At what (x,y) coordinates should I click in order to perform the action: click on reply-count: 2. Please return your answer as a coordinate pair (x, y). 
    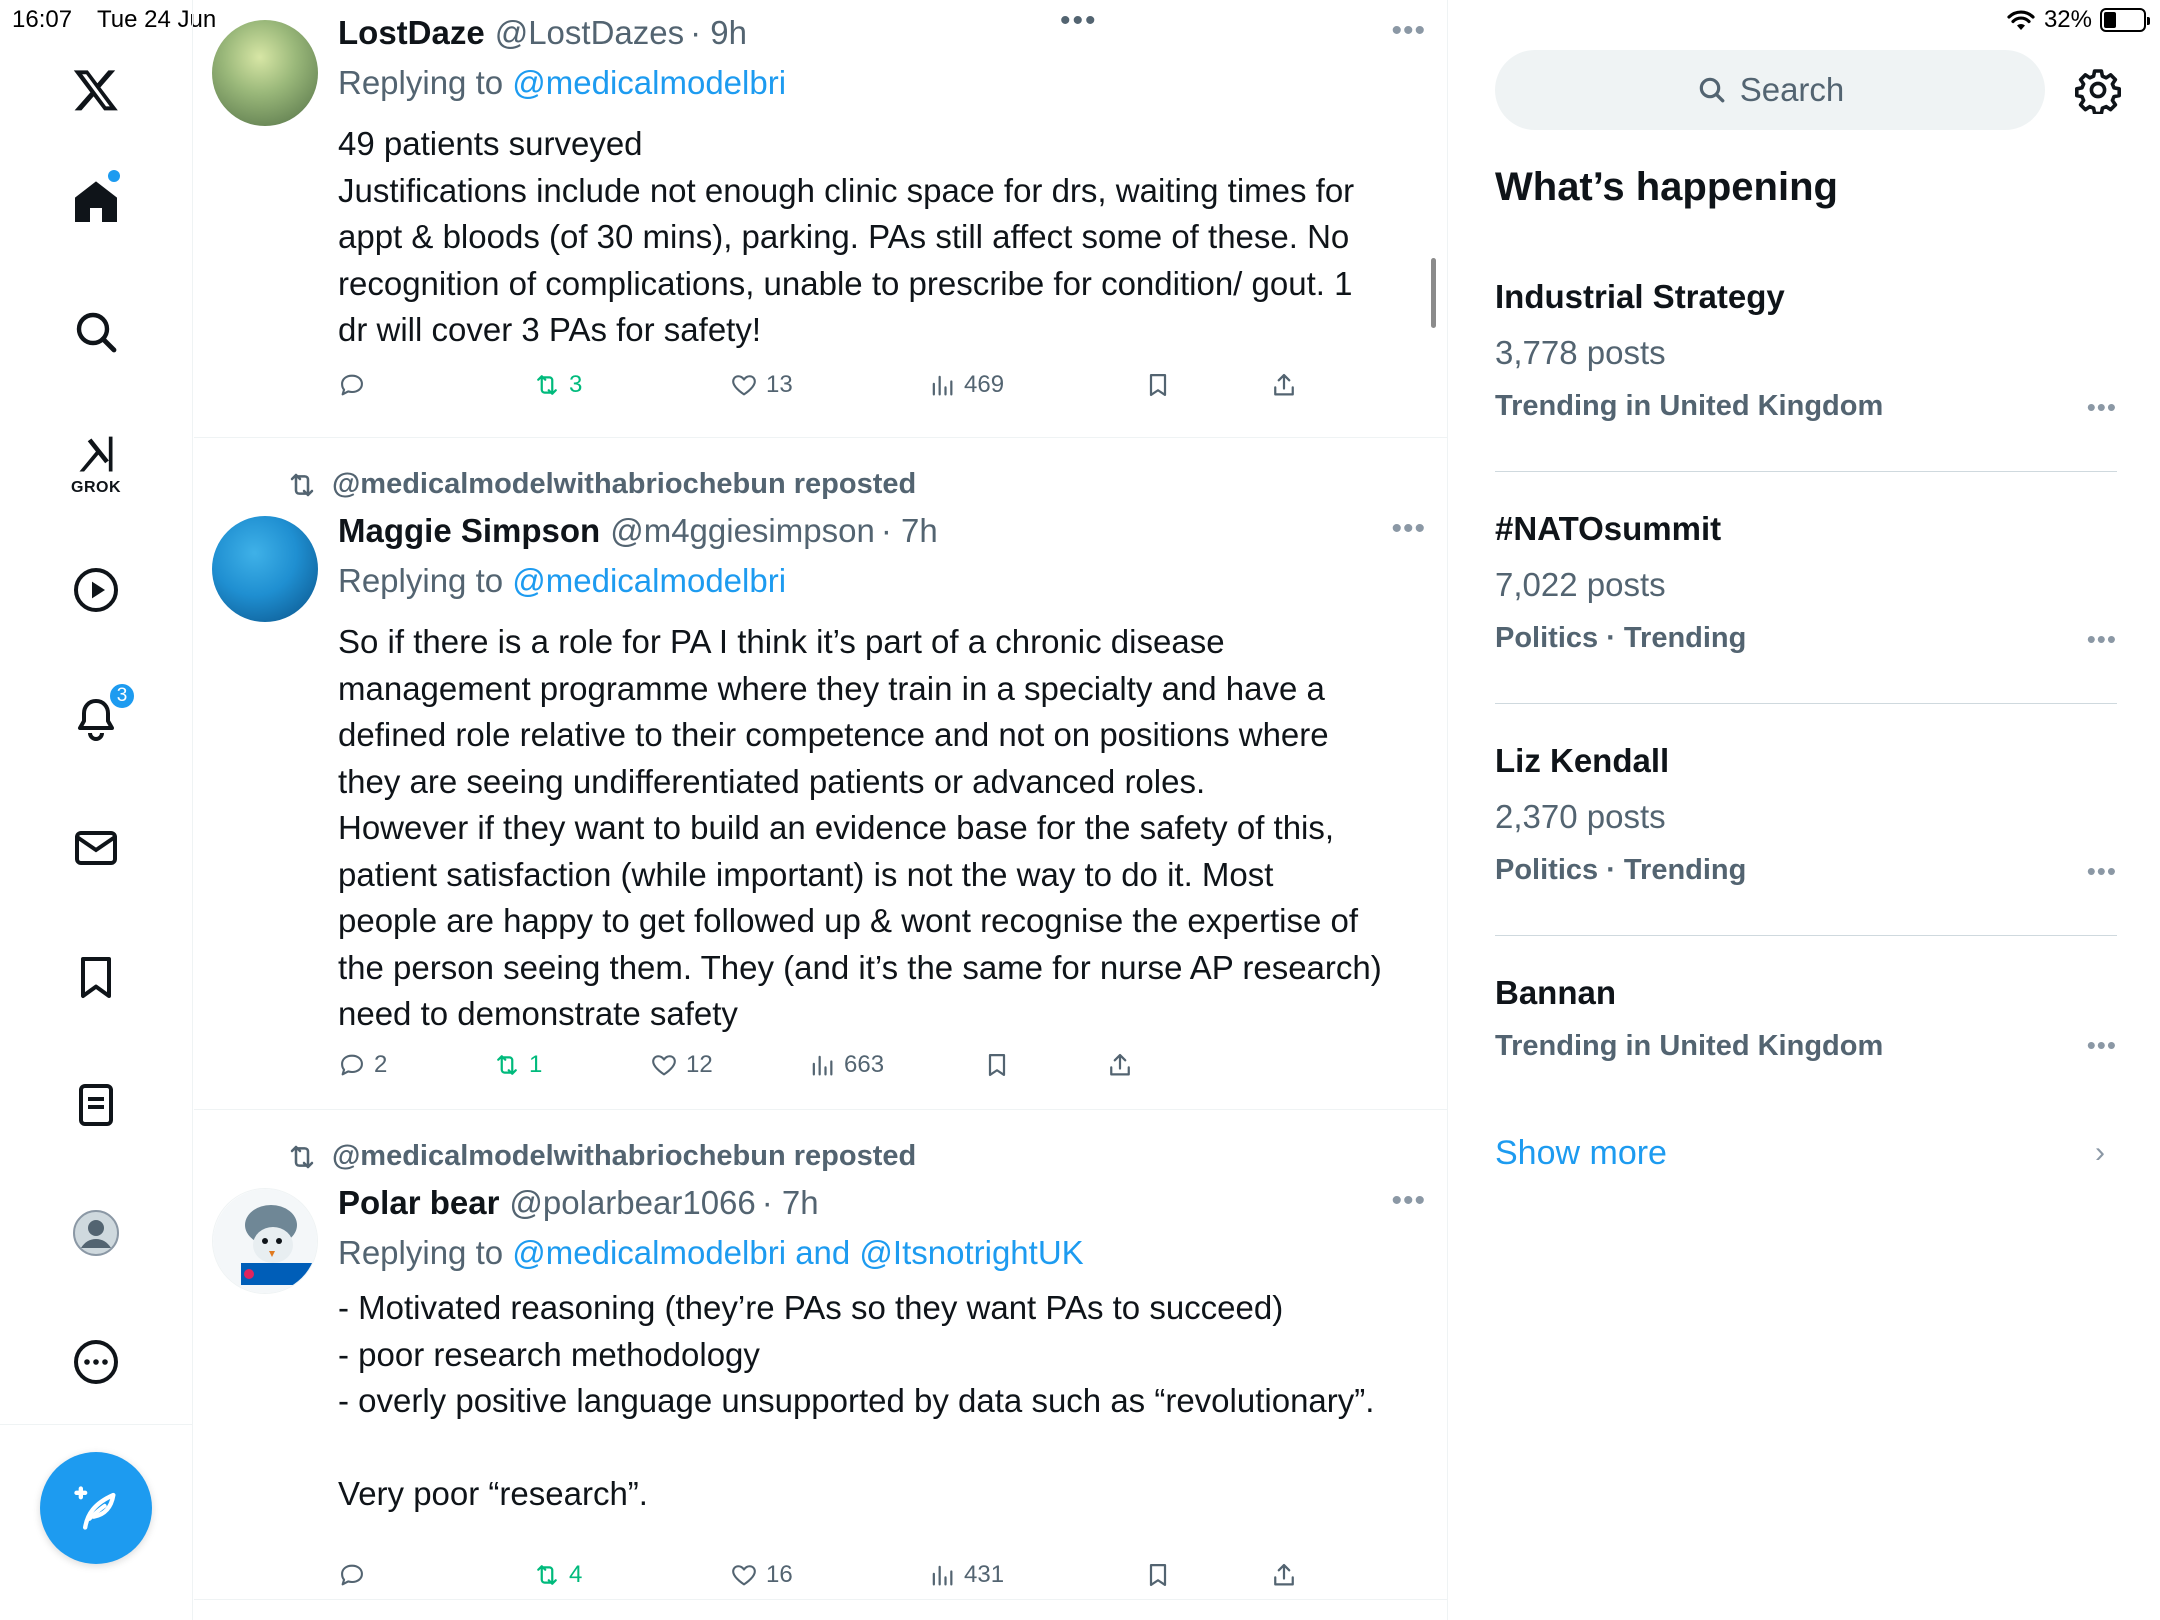
    Looking at the image, I should click on (381, 1064).